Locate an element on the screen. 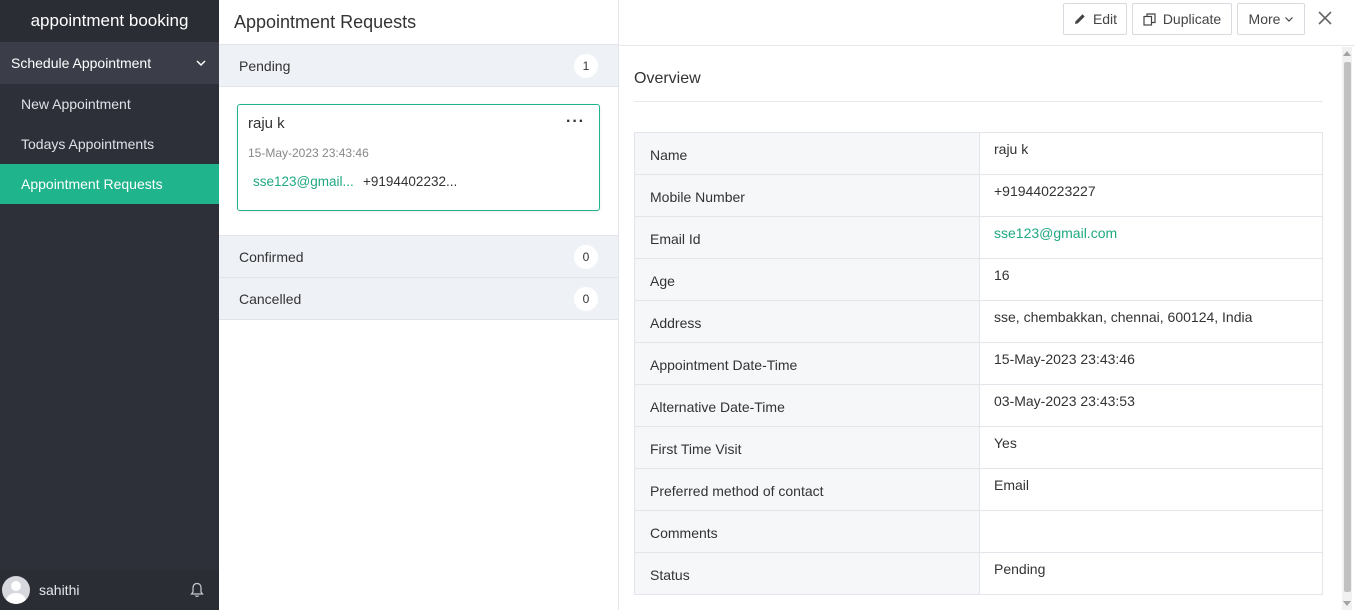  field-label: Age is located at coordinates (807, 279).